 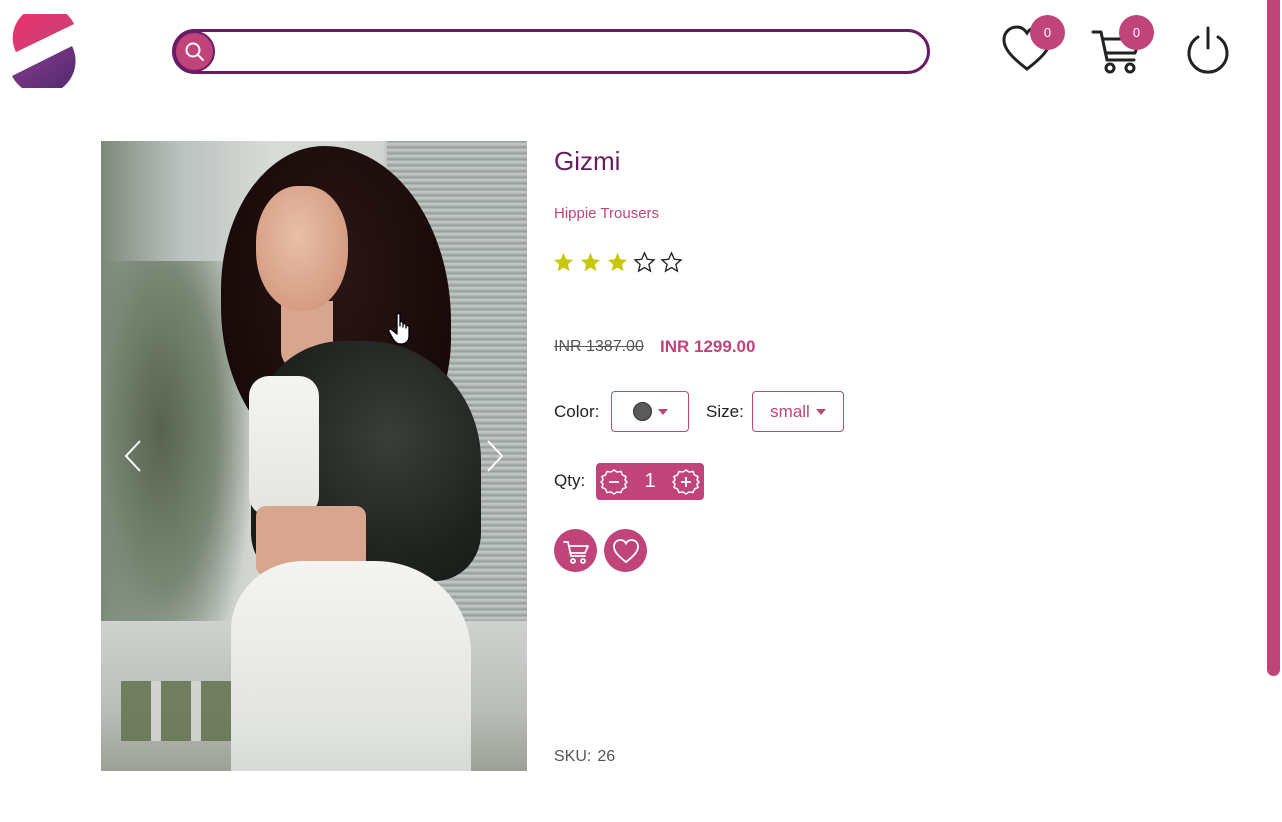 I want to click on qty-label: Qty:, so click(x=570, y=480).